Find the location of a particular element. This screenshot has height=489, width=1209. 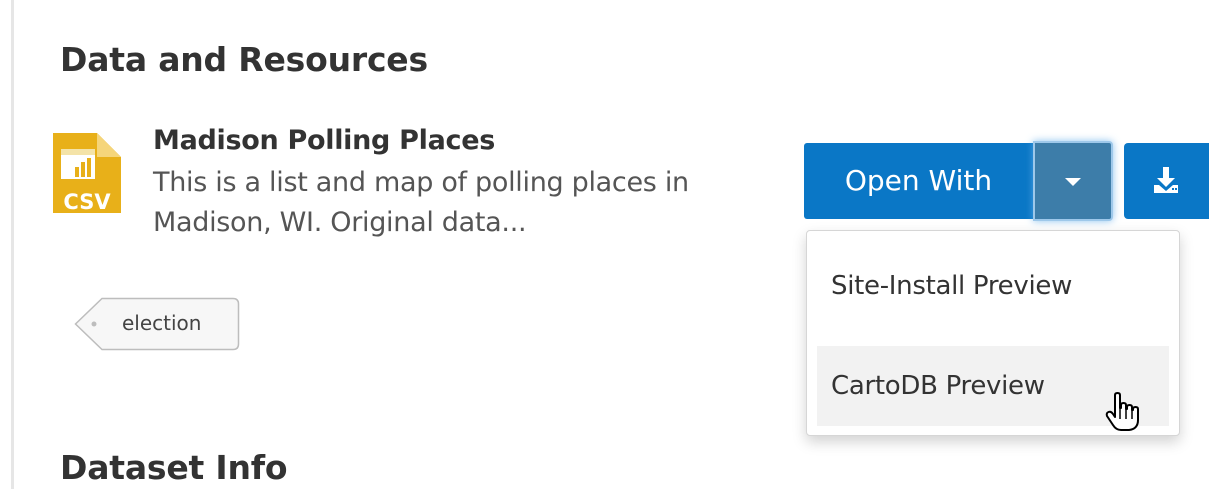

data-and-resources-heading: Data and Resources is located at coordinates (244, 59).